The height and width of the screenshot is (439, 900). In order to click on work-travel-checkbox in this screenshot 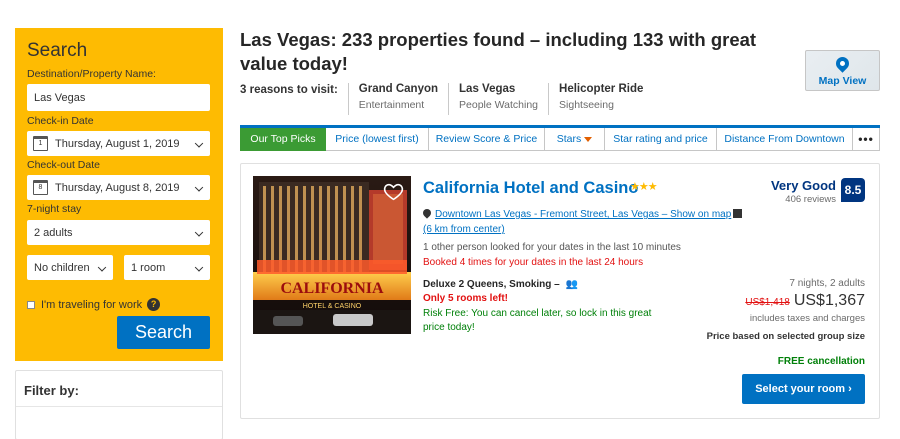, I will do `click(31, 304)`.